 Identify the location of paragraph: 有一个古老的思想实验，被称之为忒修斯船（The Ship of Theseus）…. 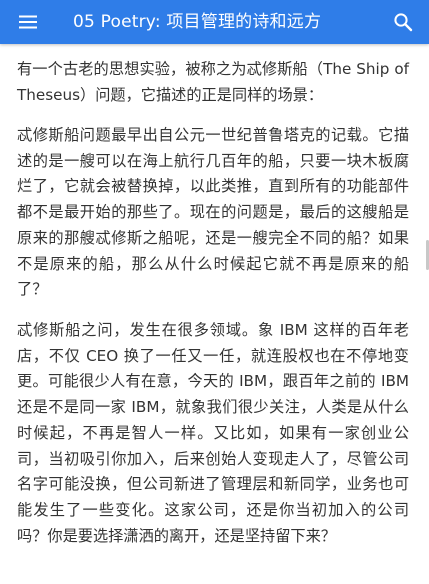
(213, 82).